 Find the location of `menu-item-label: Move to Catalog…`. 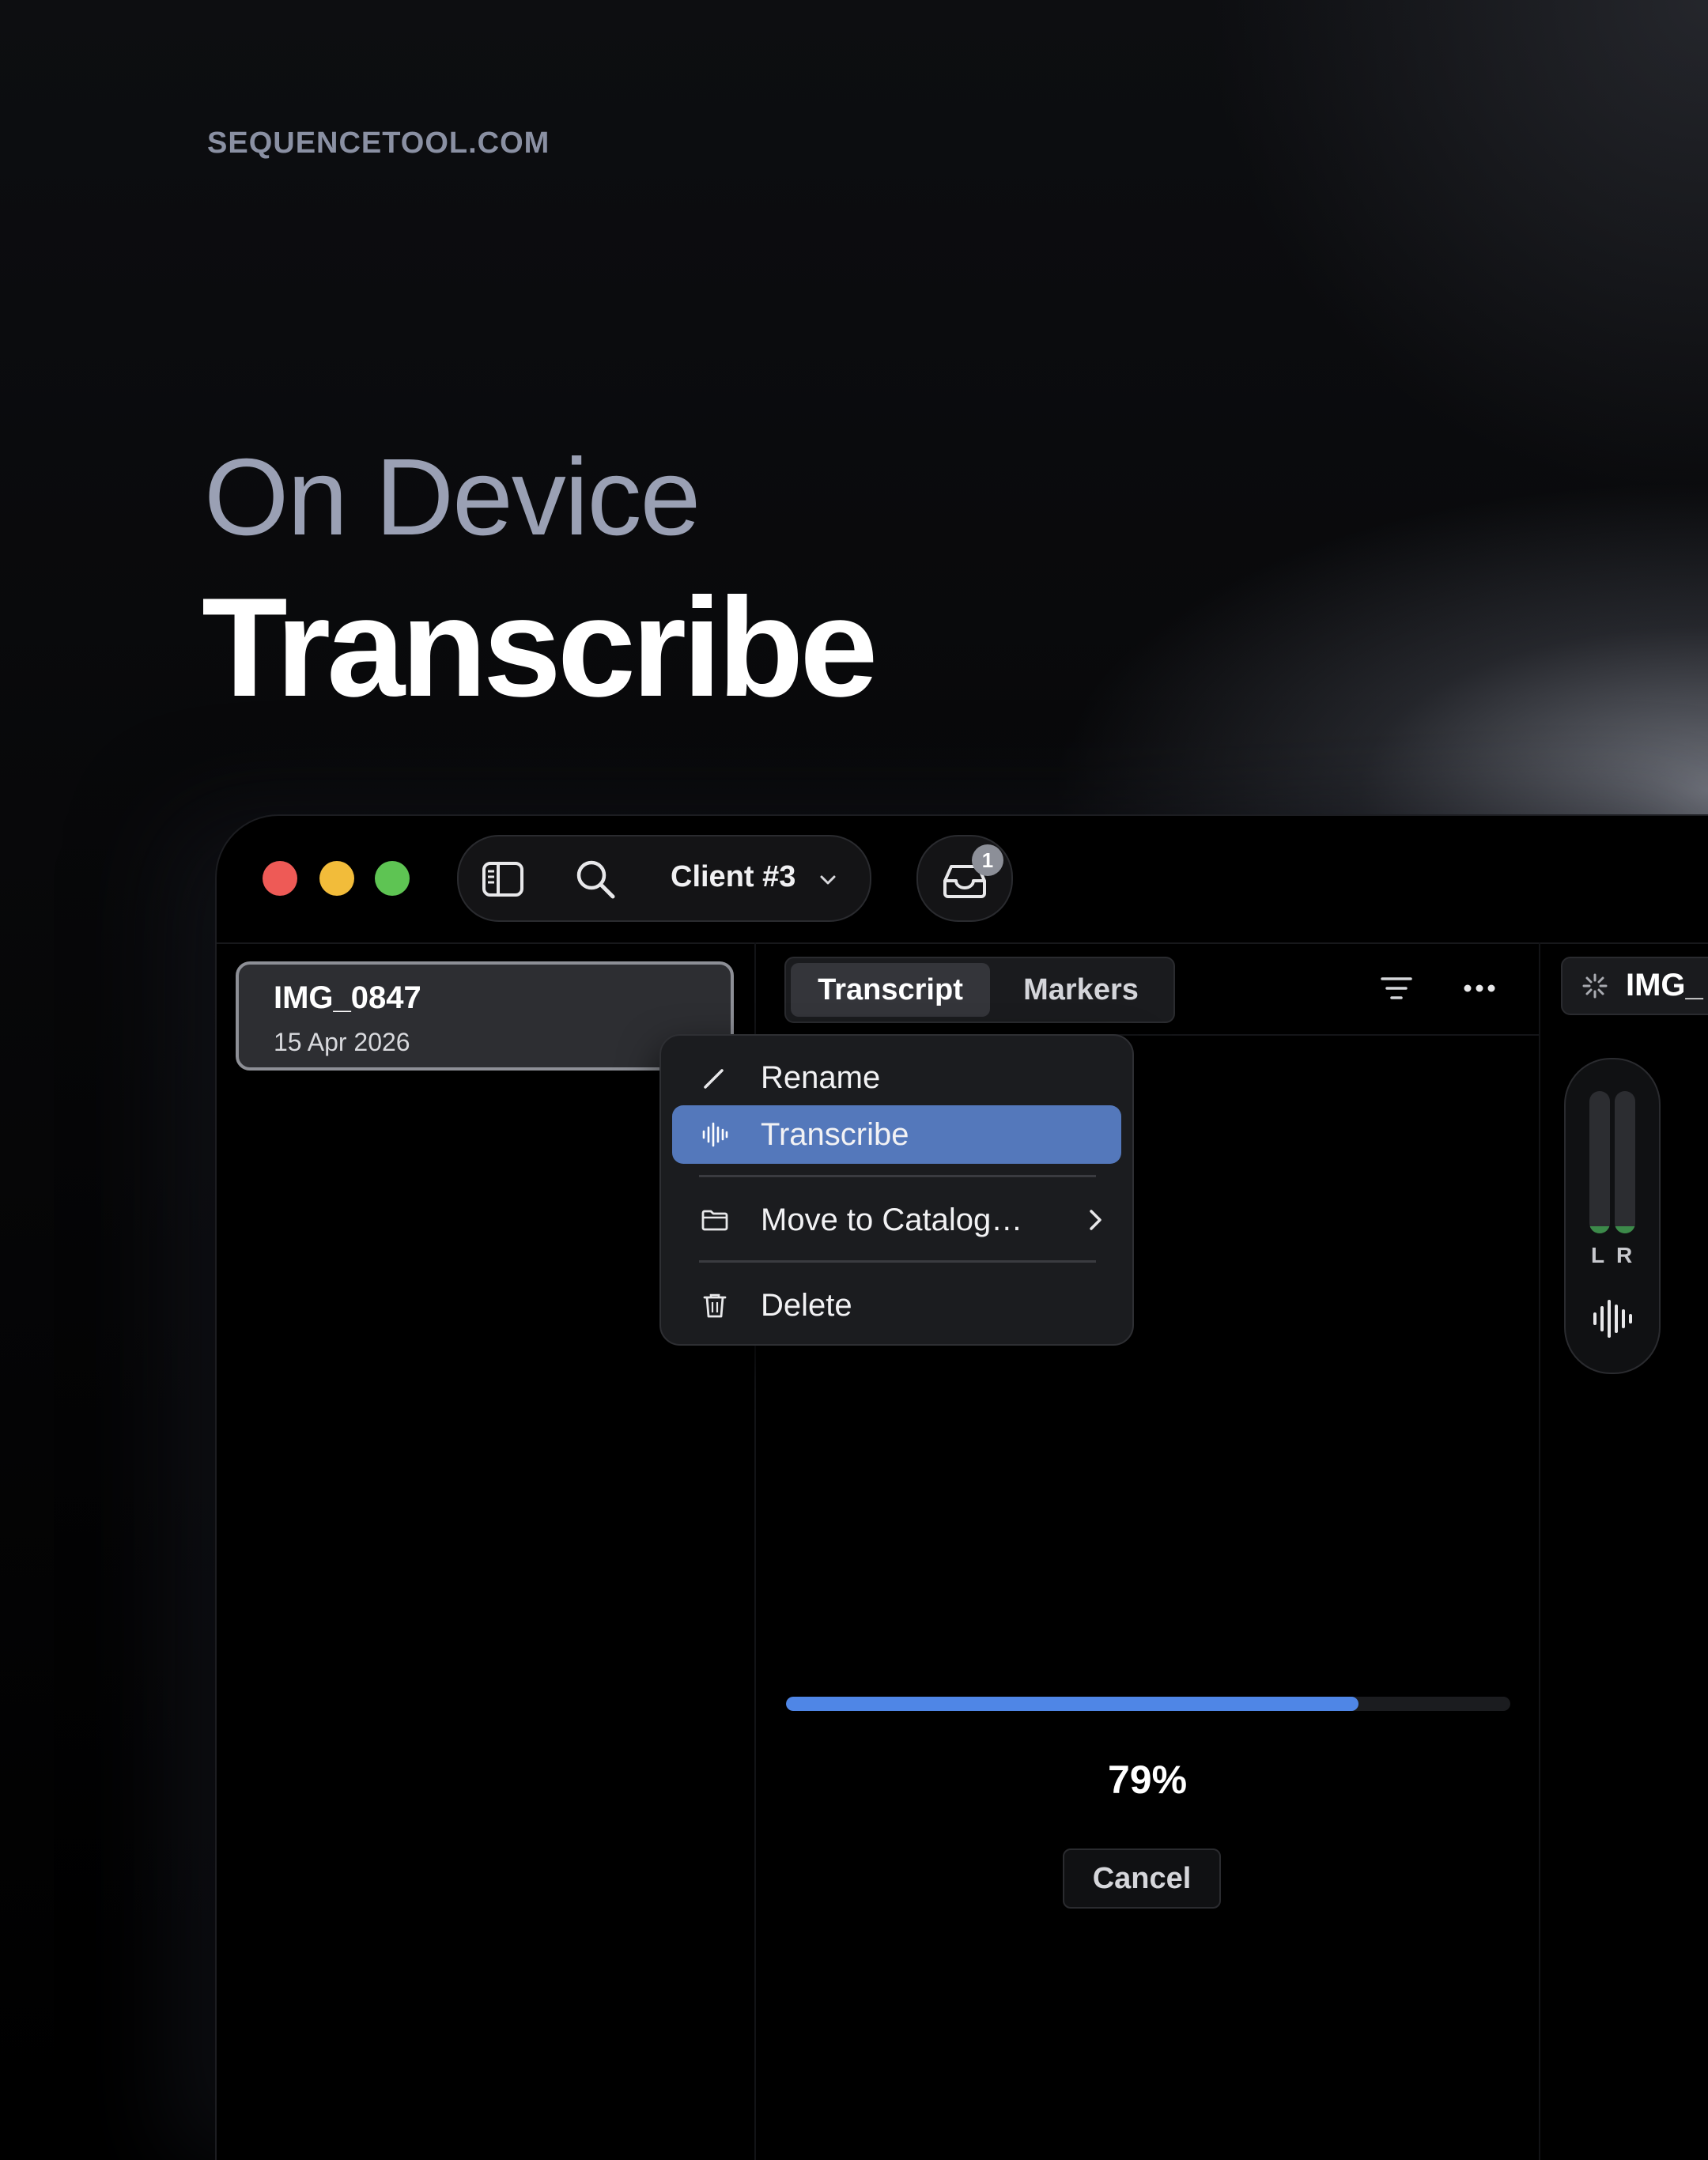

menu-item-label: Move to Catalog… is located at coordinates (892, 1220).